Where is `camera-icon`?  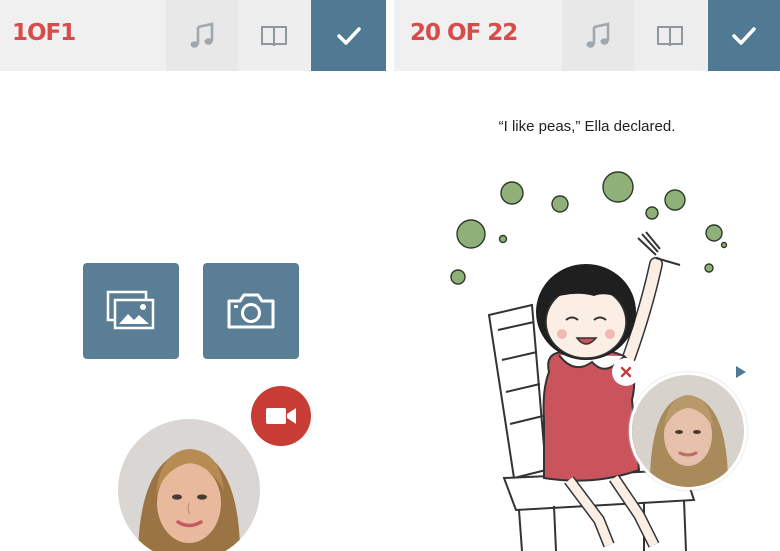 camera-icon is located at coordinates (251, 311).